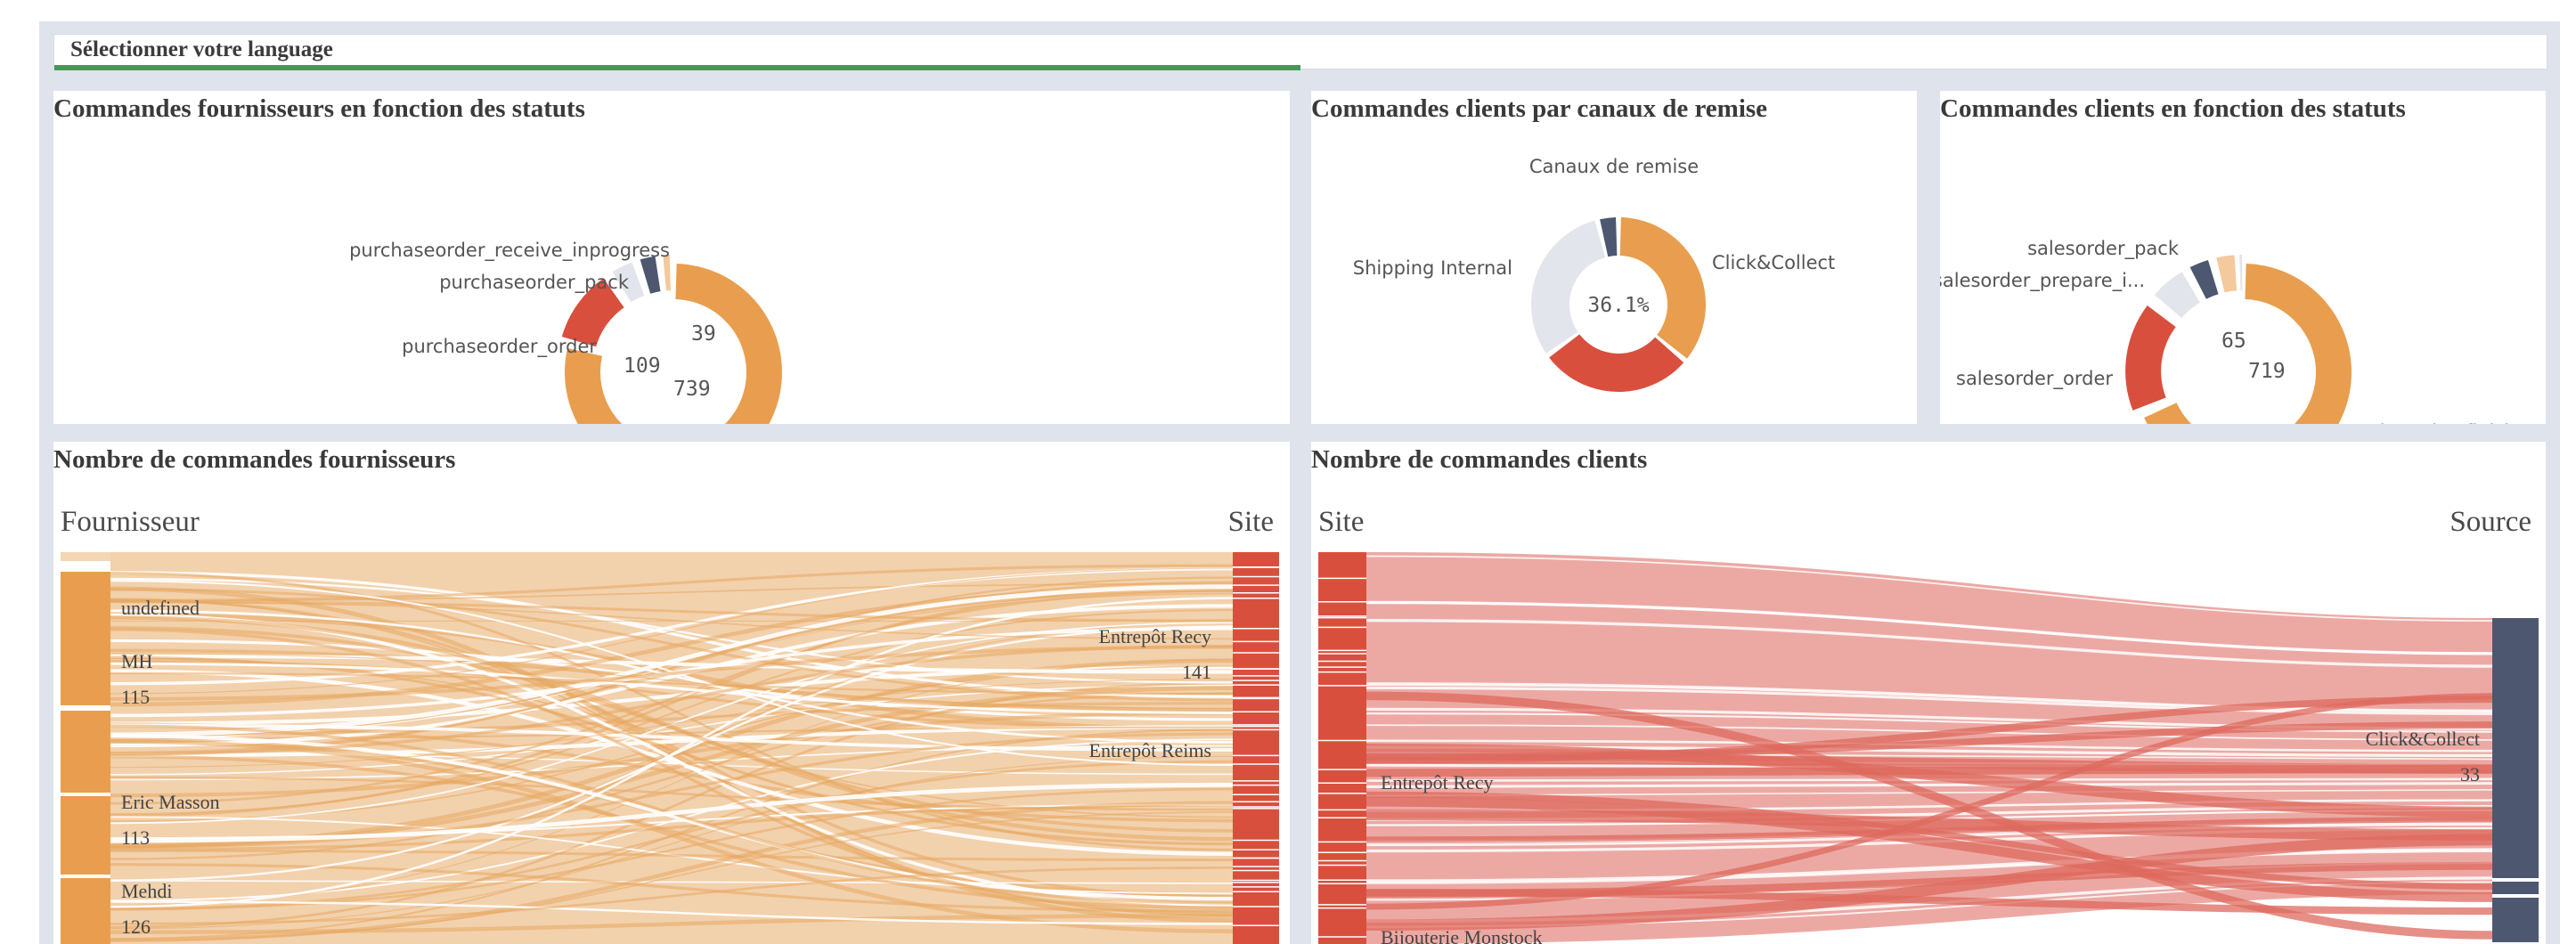  Describe the element at coordinates (2035, 379) in the screenshot. I see `client-status-label-order: salesorder_order` at that location.